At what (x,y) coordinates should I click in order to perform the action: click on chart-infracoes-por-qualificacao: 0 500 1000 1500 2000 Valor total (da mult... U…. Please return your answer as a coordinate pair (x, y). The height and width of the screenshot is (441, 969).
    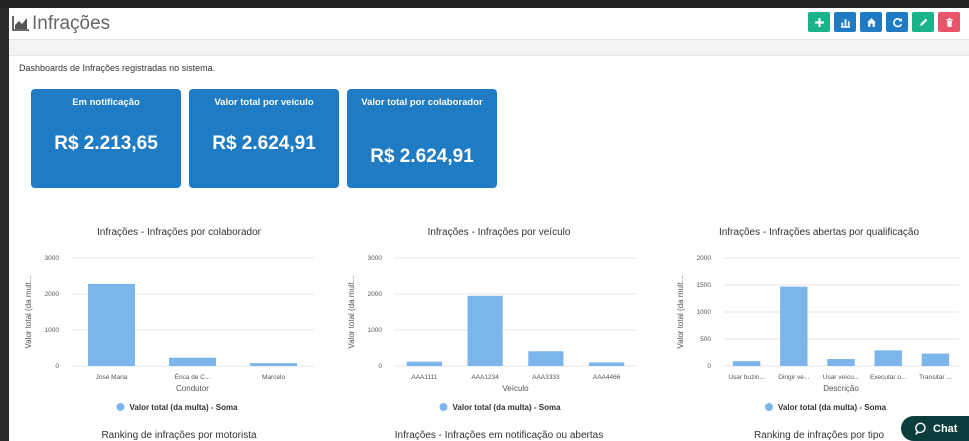
    Looking at the image, I should click on (817, 333).